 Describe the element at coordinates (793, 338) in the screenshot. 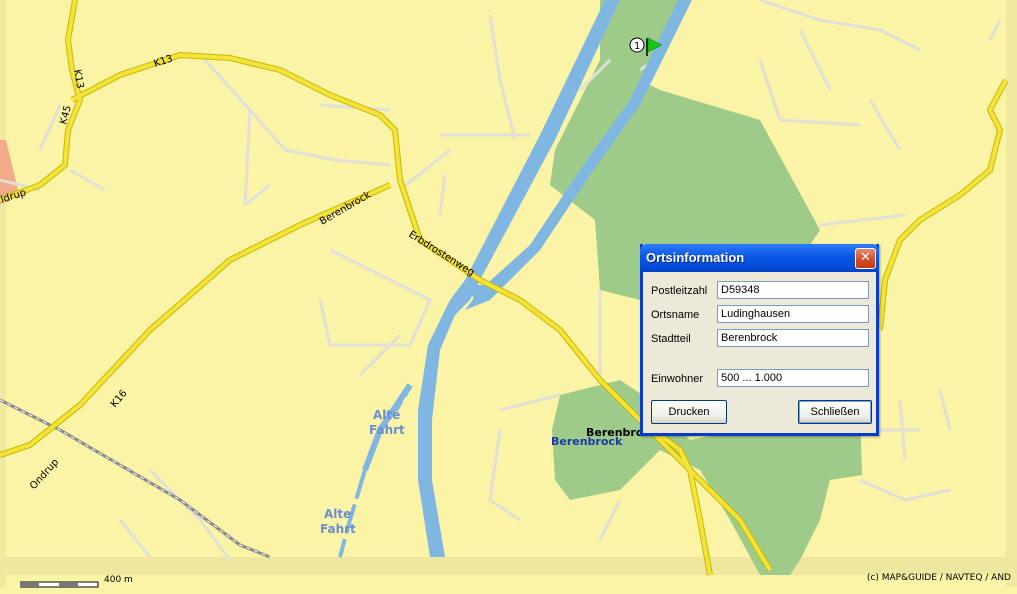

I see `stadtteil-field: Berenbrock` at that location.